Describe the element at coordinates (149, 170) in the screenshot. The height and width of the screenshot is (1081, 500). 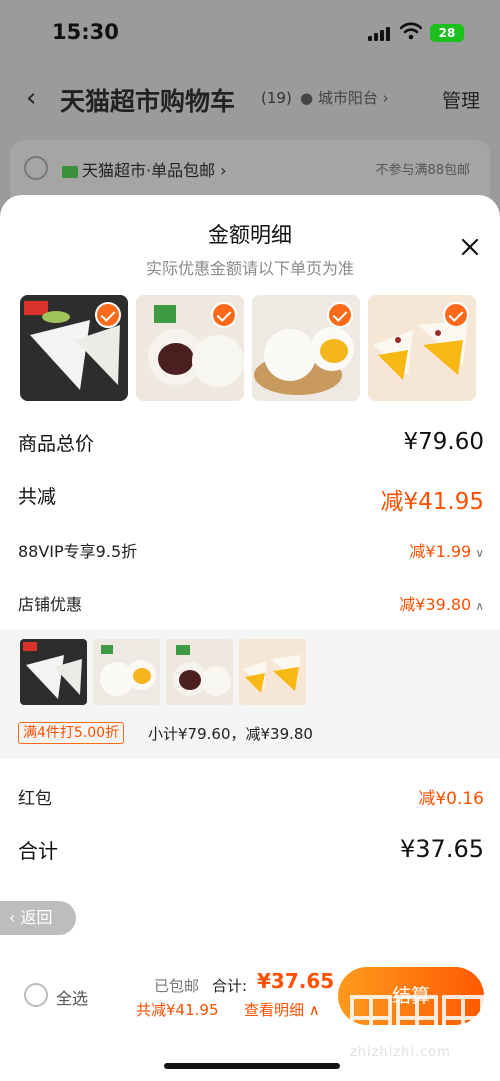
I see `store-name-label: 天猫超市·单品包邮` at that location.